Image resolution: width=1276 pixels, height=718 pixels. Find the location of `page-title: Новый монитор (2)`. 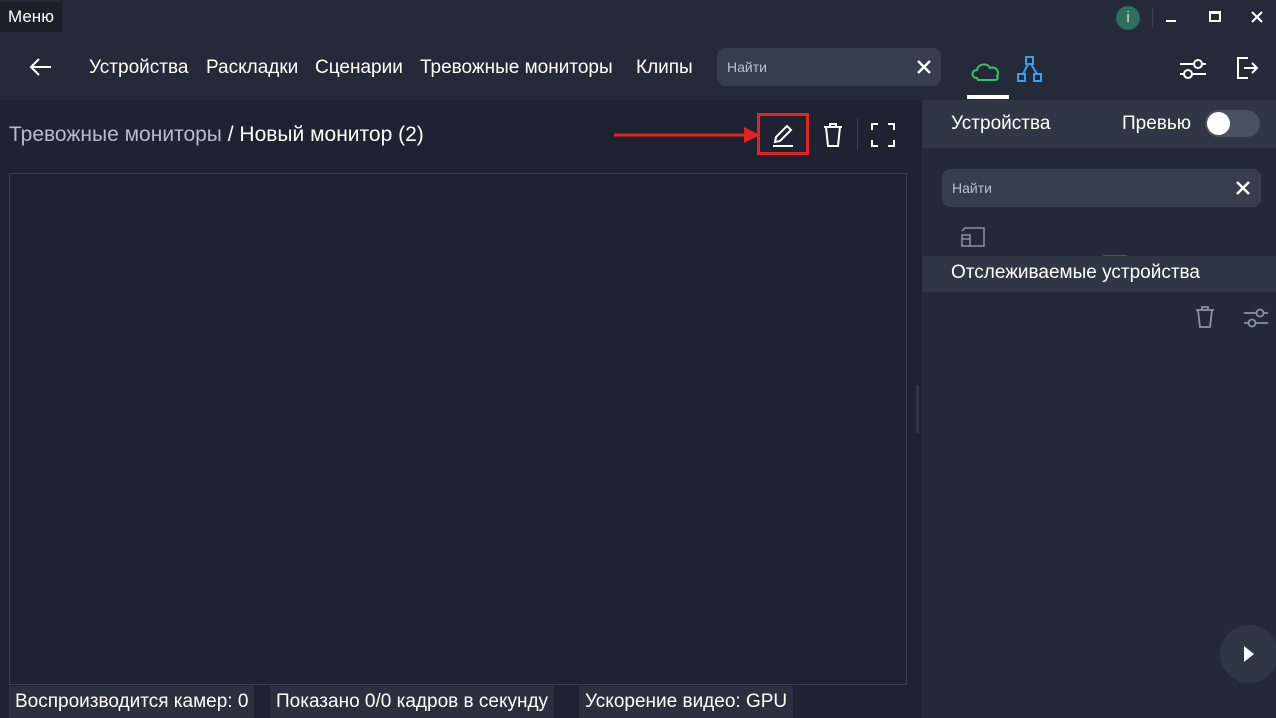

page-title: Новый монитор (2) is located at coordinates (331, 134).